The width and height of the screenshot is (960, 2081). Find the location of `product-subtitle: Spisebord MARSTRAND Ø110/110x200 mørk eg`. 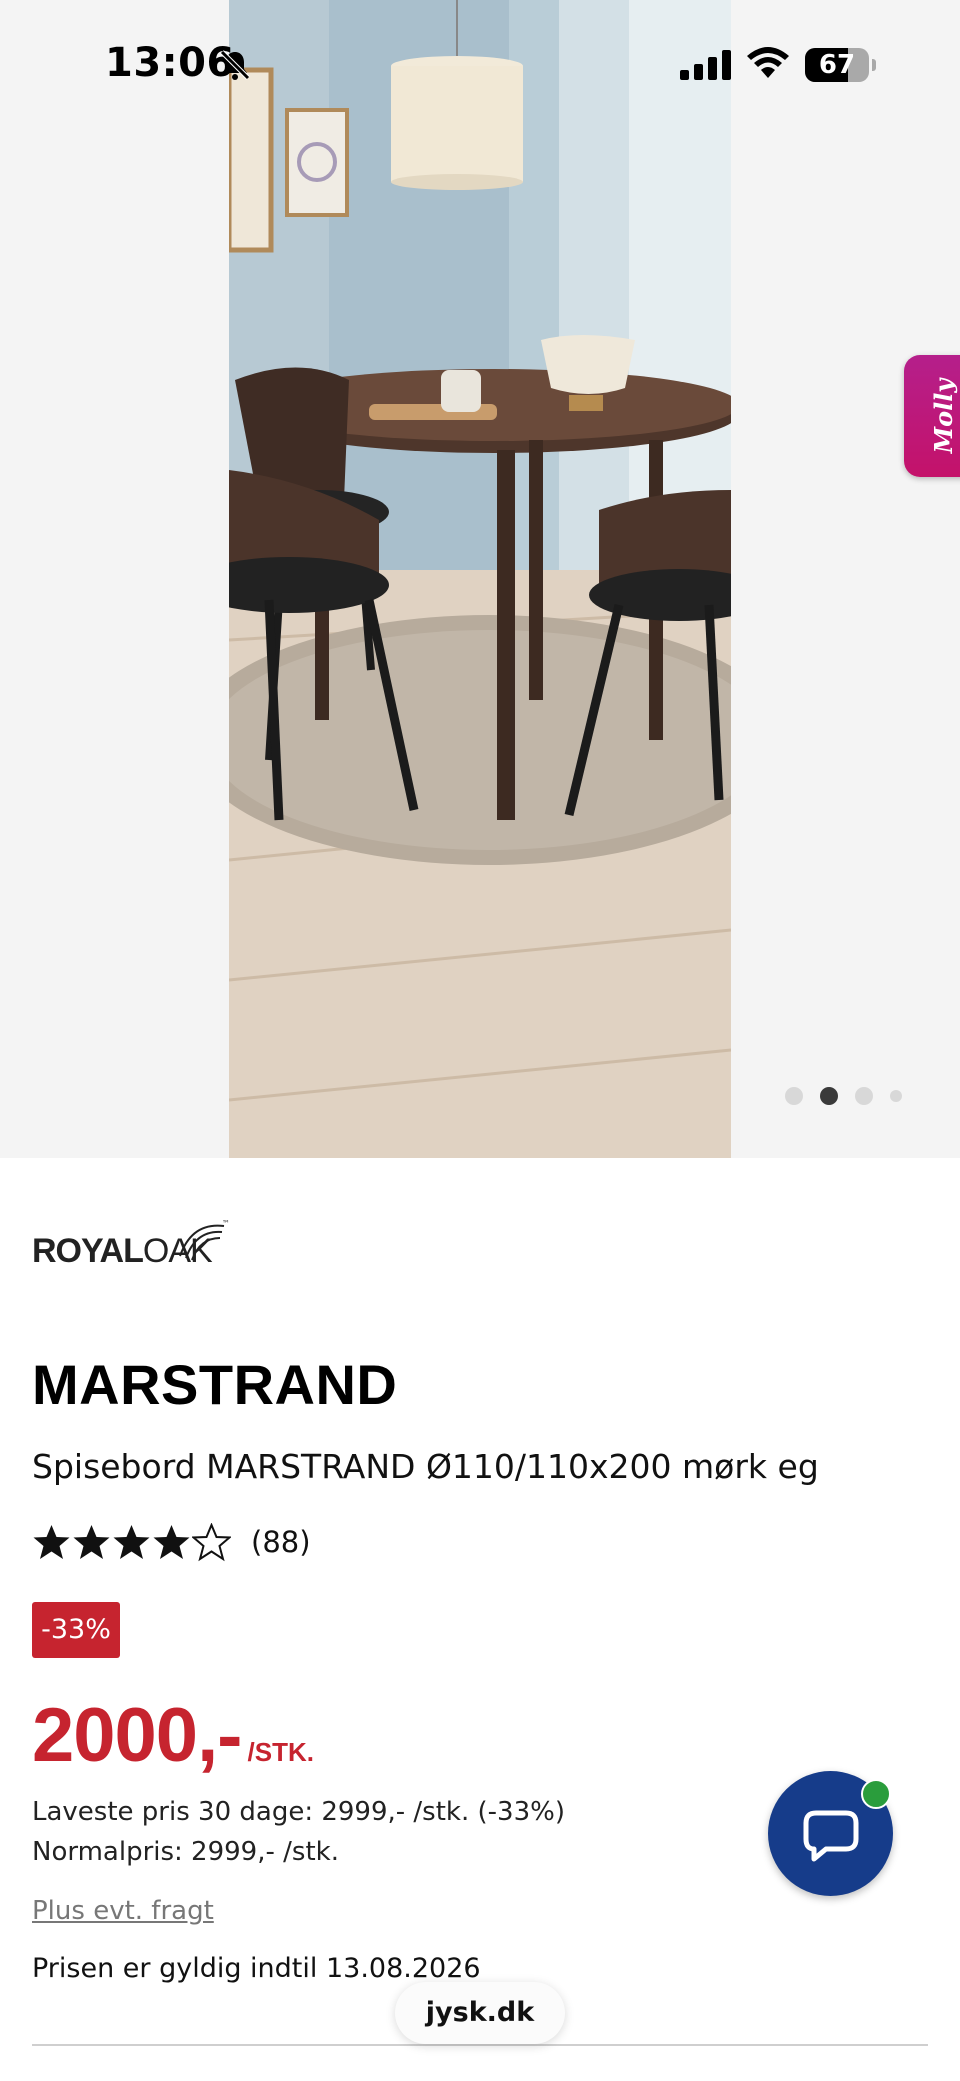

product-subtitle: Spisebord MARSTRAND Ø110/110x200 mørk eg is located at coordinates (425, 1466).